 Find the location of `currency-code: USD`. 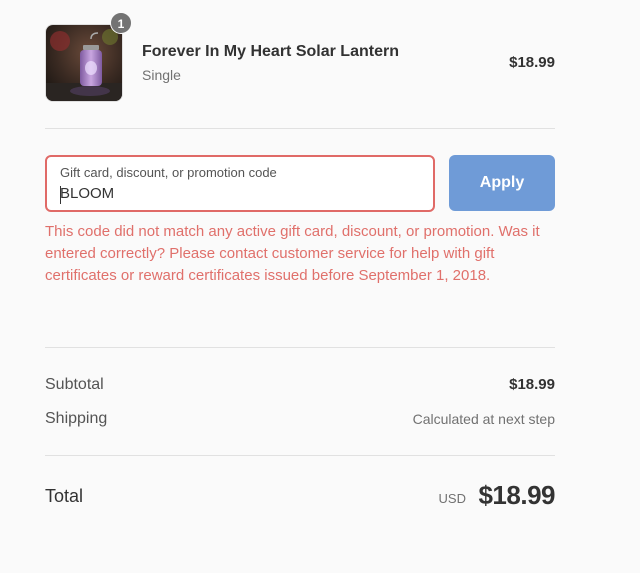

currency-code: USD is located at coordinates (452, 498).